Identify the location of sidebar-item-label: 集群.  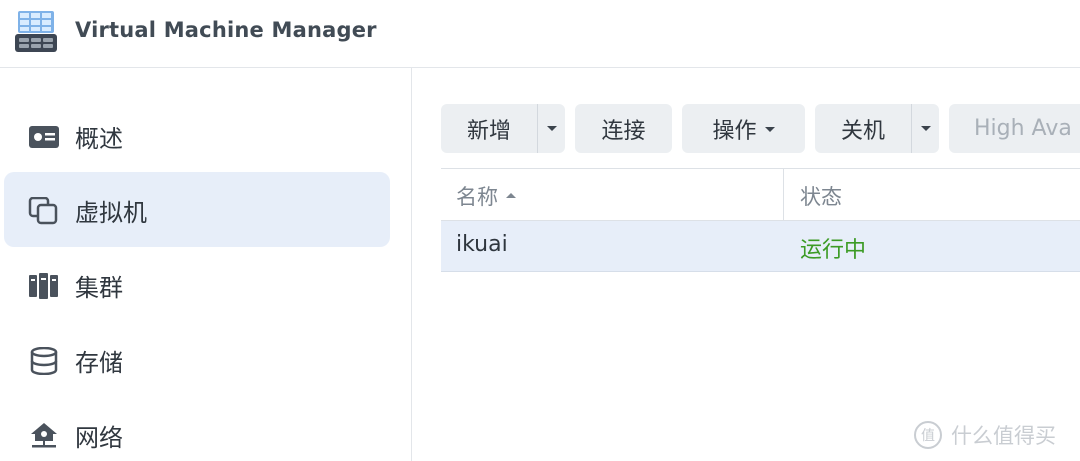
(99, 288).